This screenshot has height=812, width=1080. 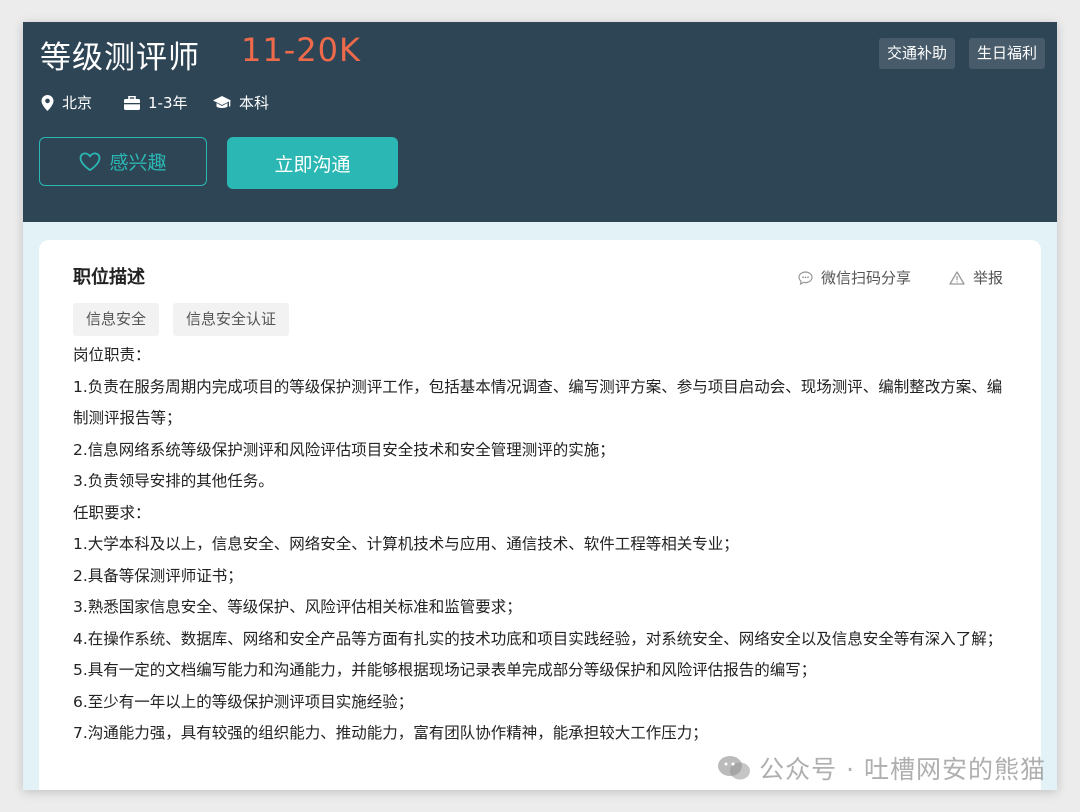 What do you see at coordinates (120, 58) in the screenshot?
I see `job-title: 等级测评师` at bounding box center [120, 58].